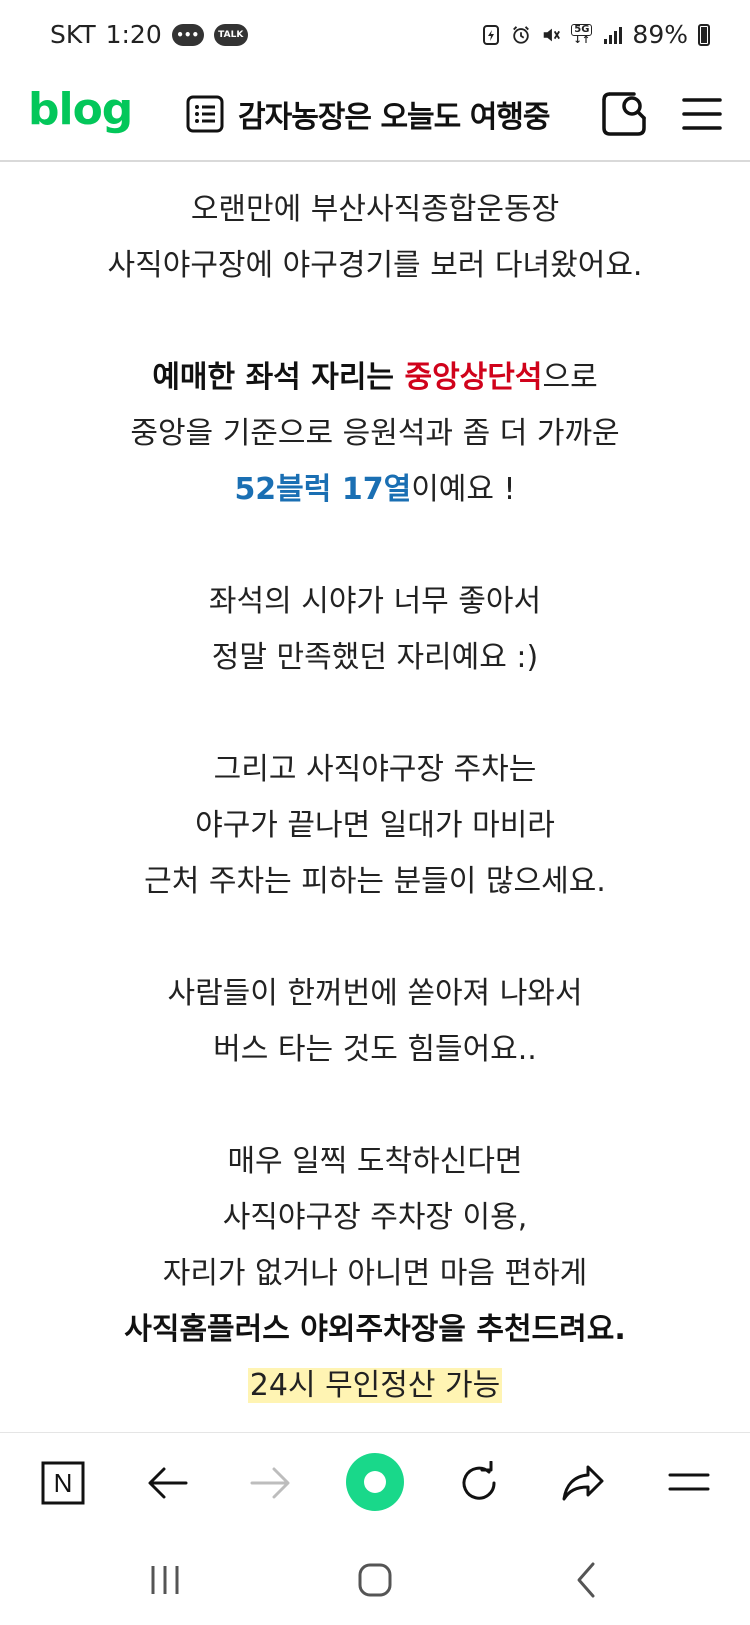 The image size is (750, 1625). I want to click on forward-button, so click(270, 1483).